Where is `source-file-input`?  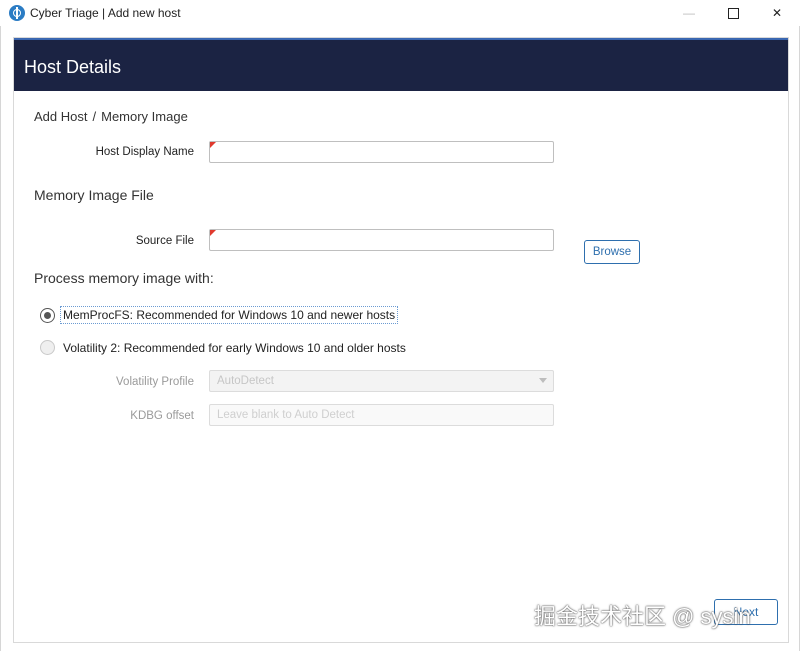
source-file-input is located at coordinates (381, 240).